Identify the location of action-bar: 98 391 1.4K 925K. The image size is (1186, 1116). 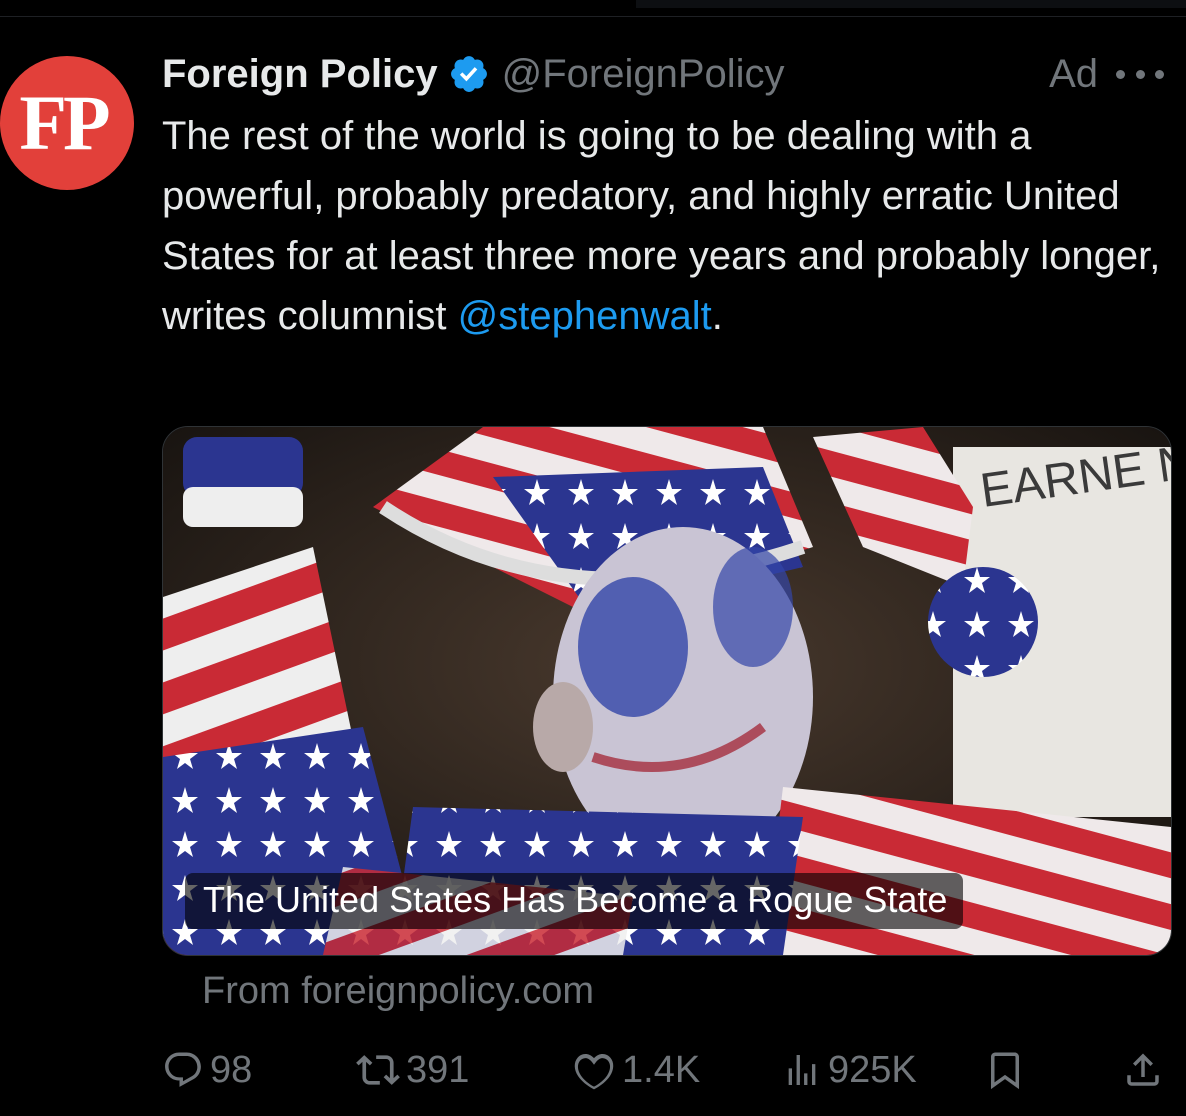
(667, 1070).